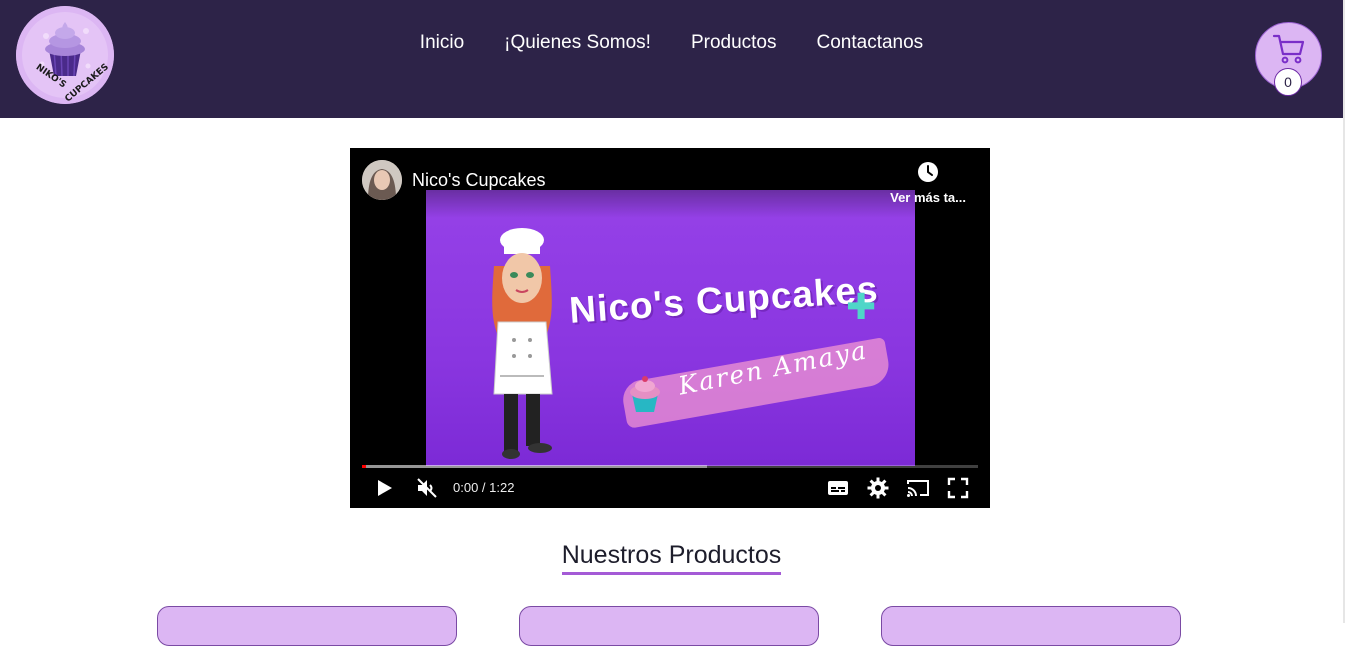 The image size is (1345, 646). I want to click on mute-icon, so click(427, 488).